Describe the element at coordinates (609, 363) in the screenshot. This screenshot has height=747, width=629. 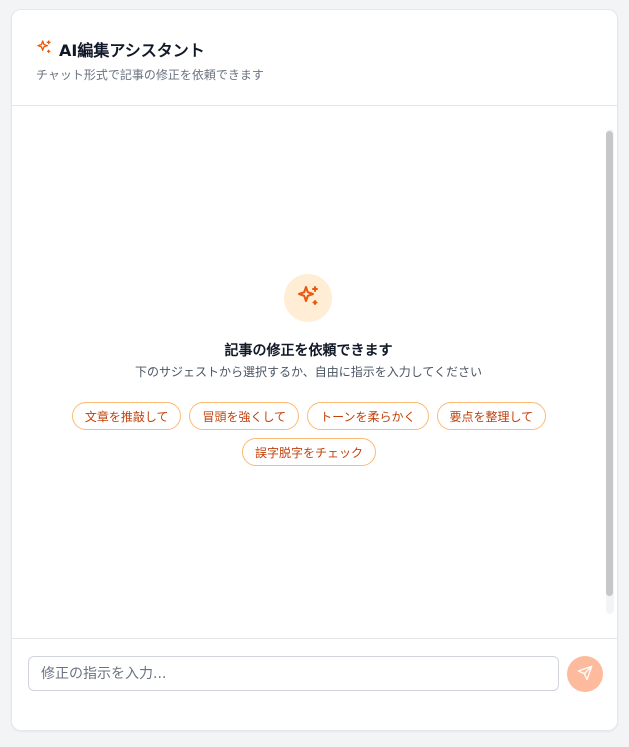
I see `scrollbar-thumb` at that location.